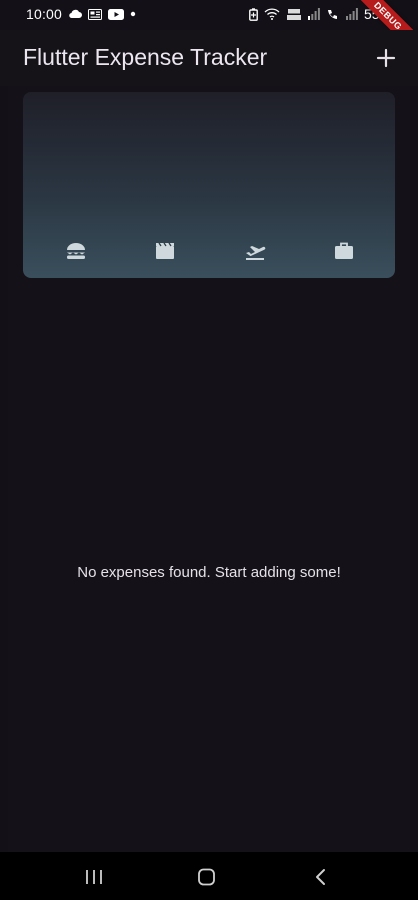 The width and height of the screenshot is (418, 900). Describe the element at coordinates (95, 14) in the screenshot. I see `news-icon` at that location.